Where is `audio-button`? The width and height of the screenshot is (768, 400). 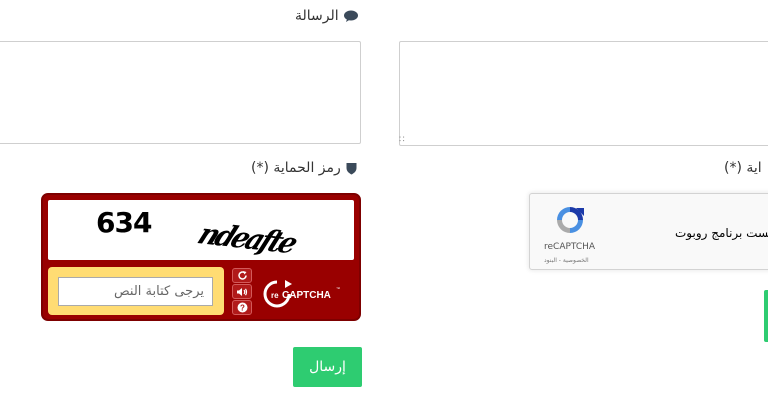 audio-button is located at coordinates (242, 291).